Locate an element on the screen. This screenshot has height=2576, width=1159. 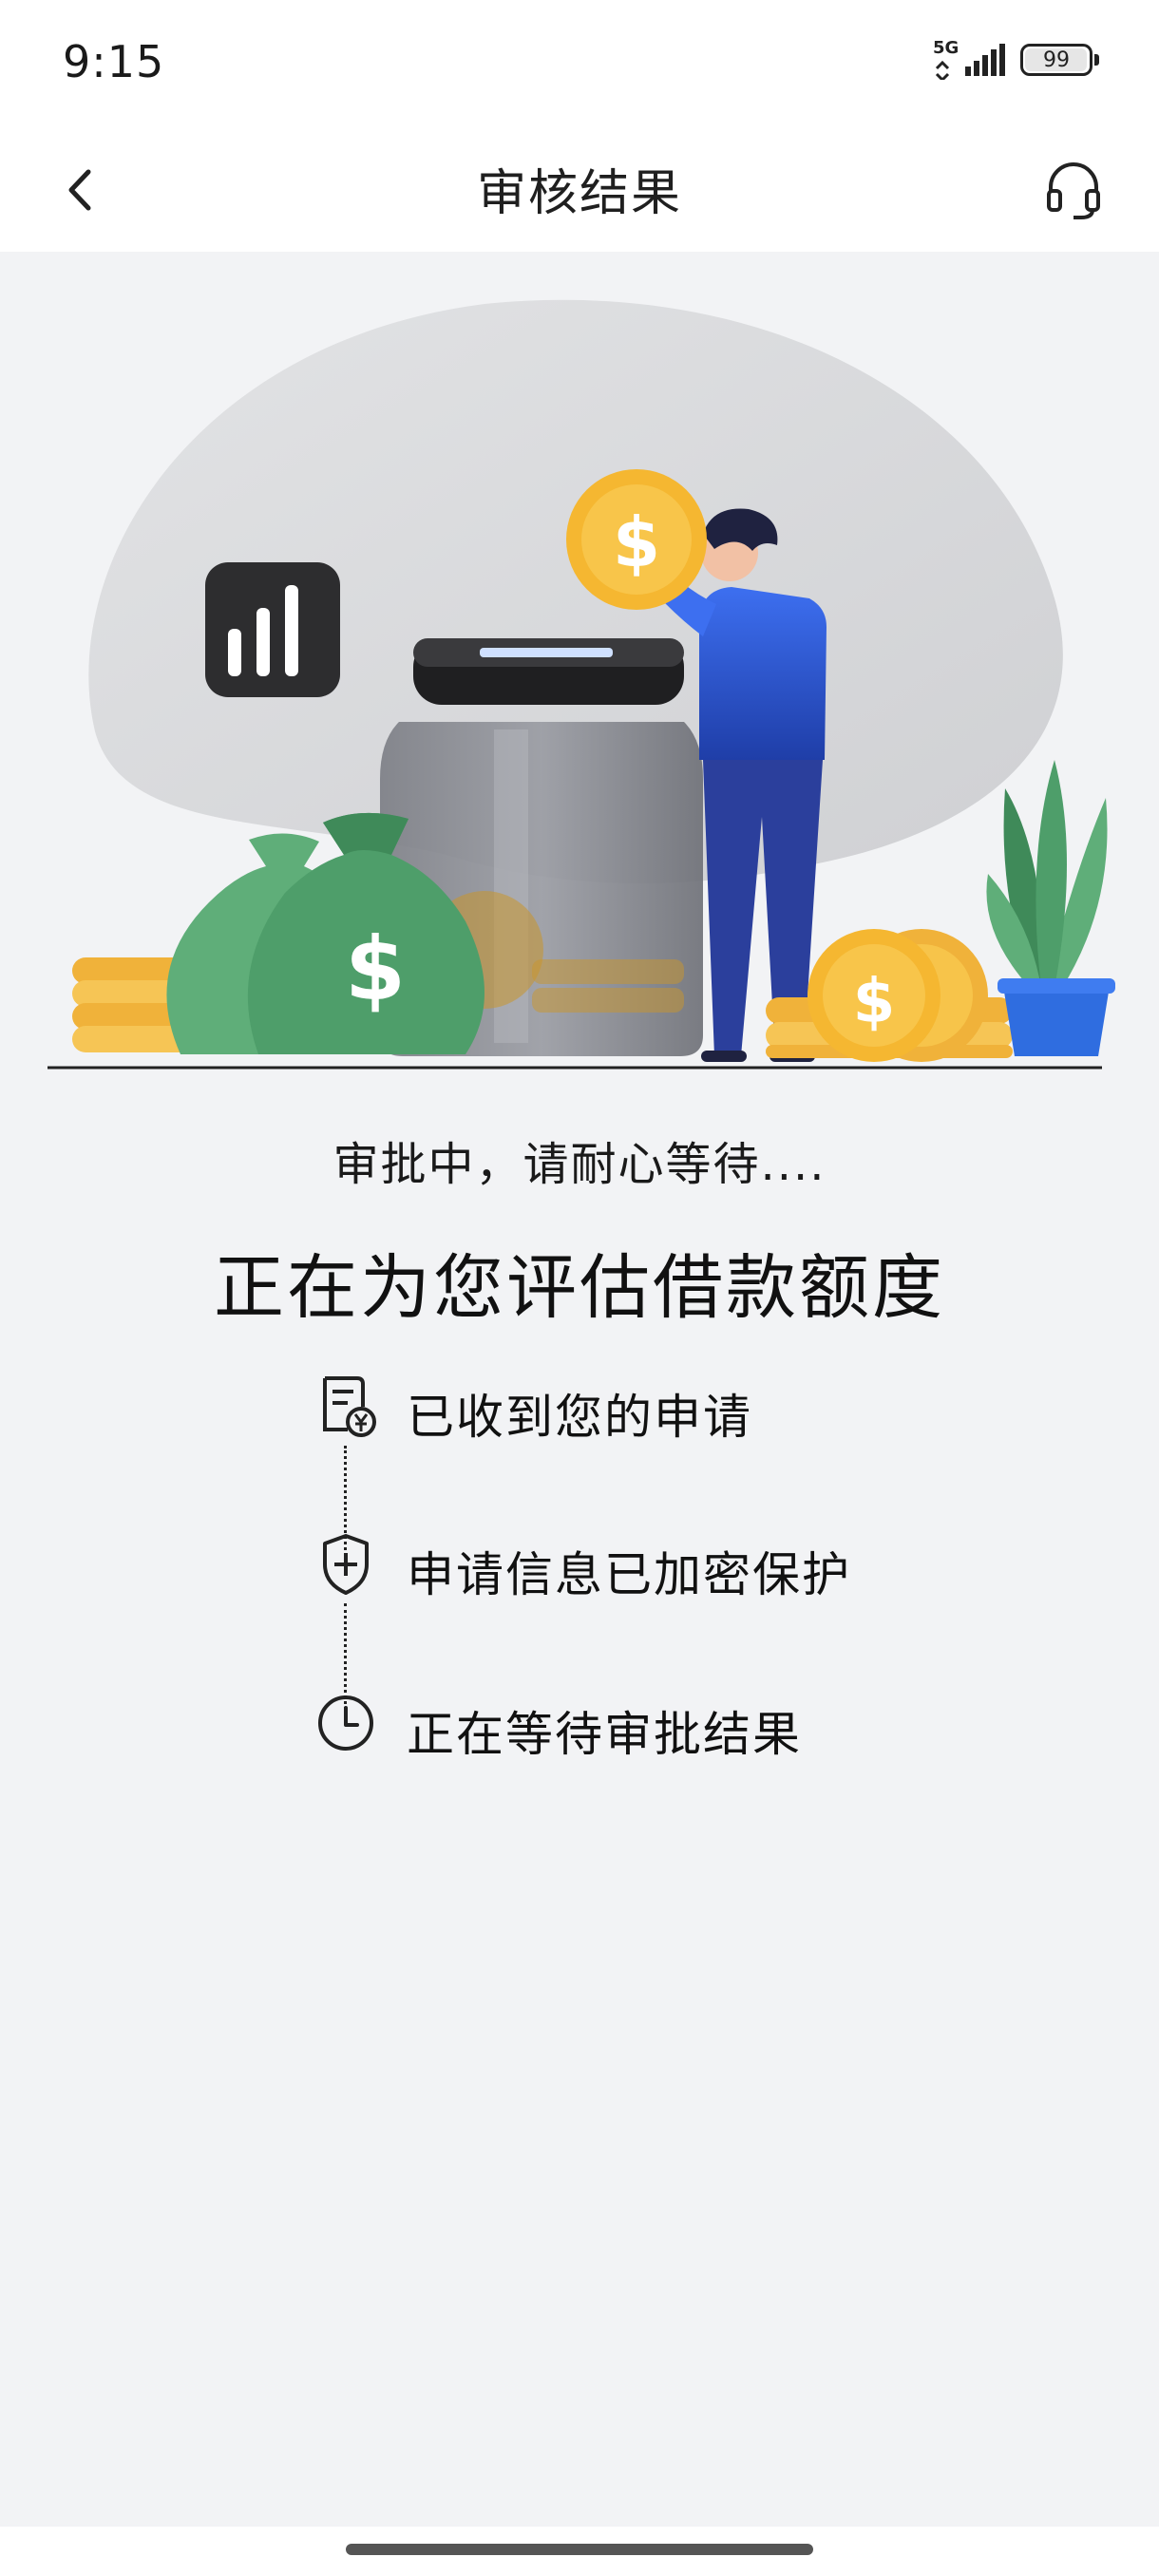
shield-plus-icon is located at coordinates (346, 1563).